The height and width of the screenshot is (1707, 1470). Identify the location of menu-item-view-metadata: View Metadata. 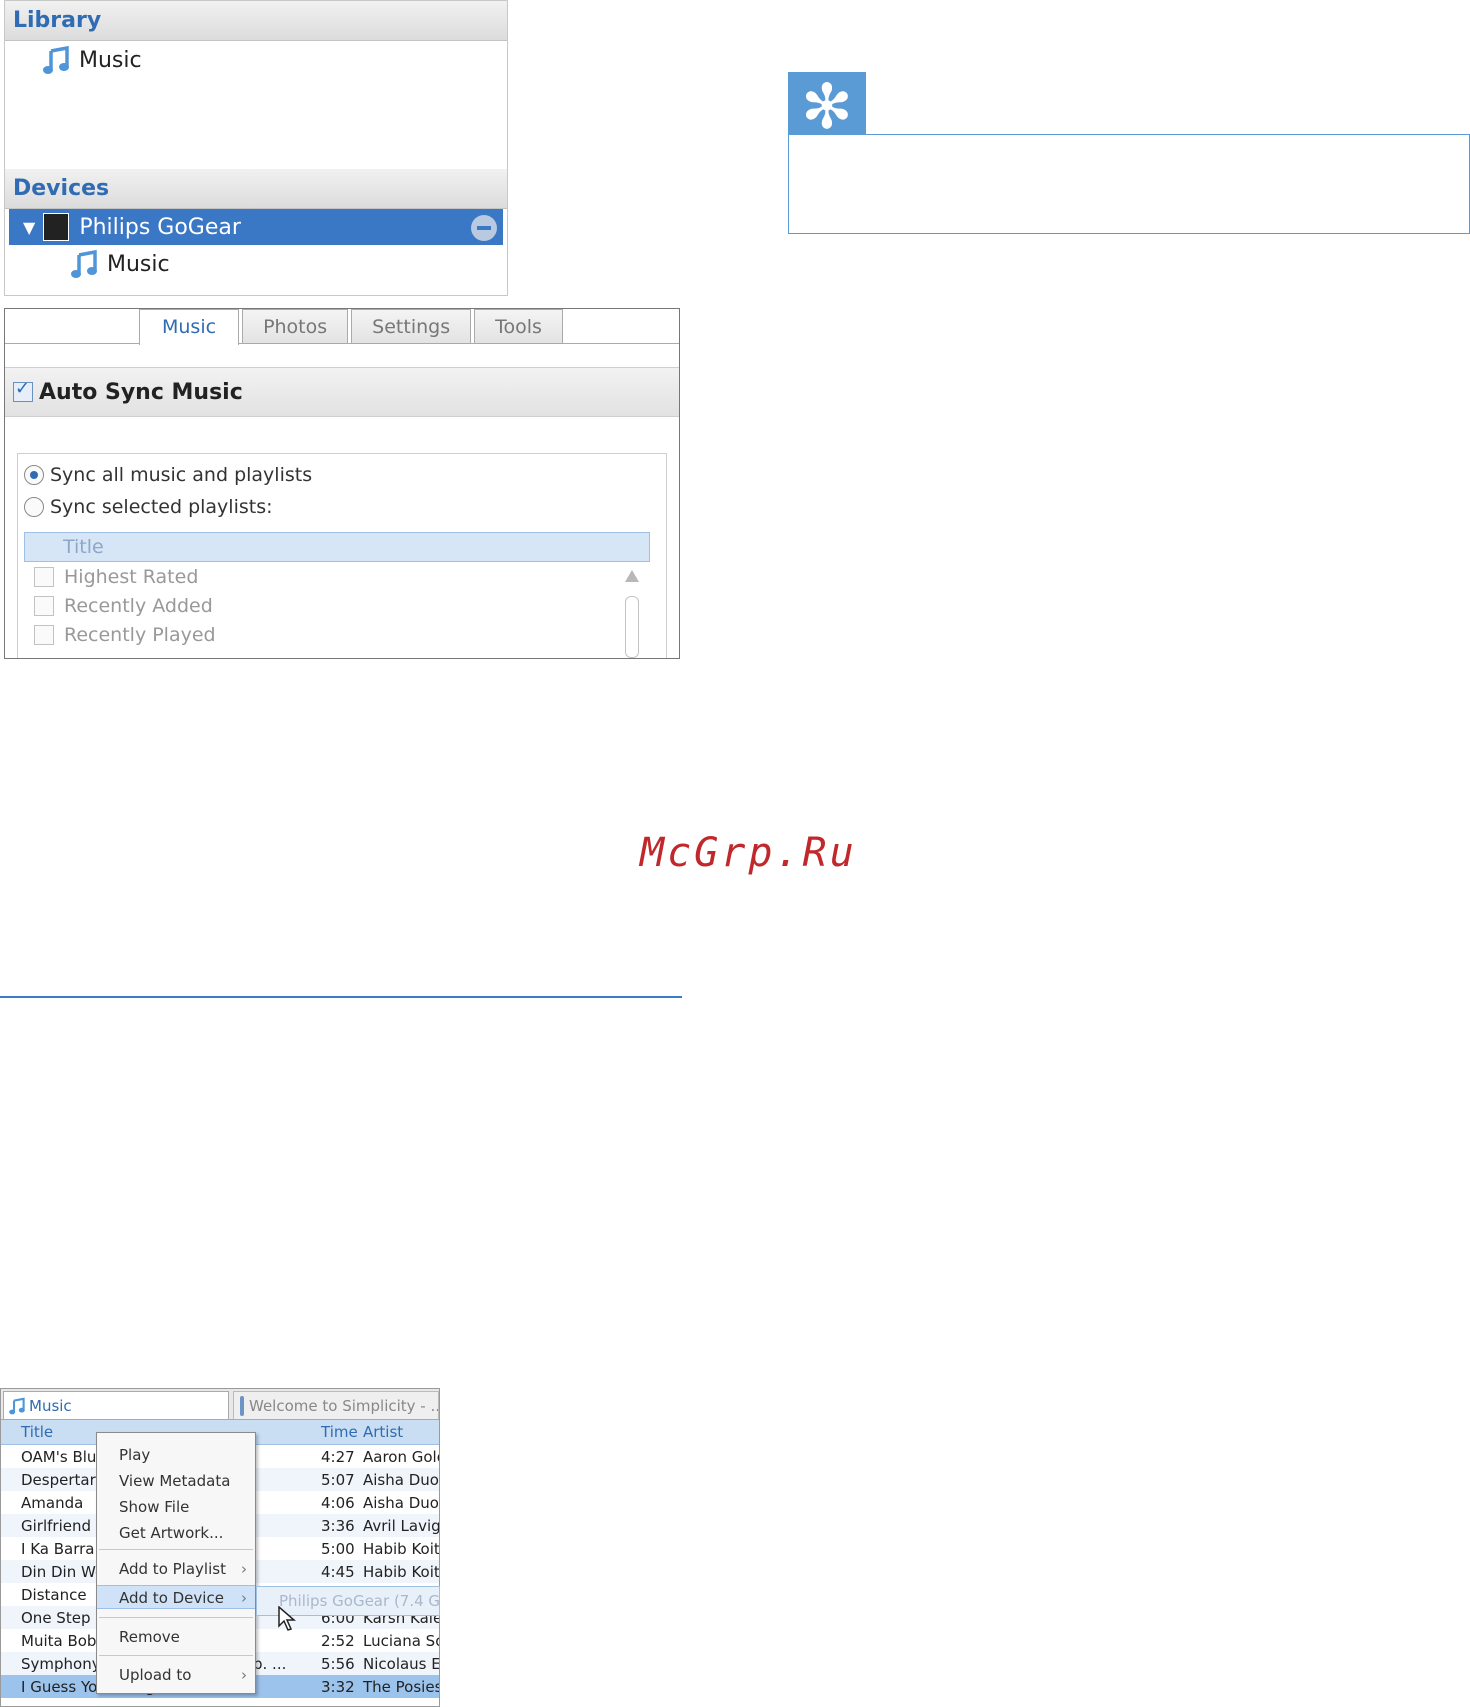
(176, 1481).